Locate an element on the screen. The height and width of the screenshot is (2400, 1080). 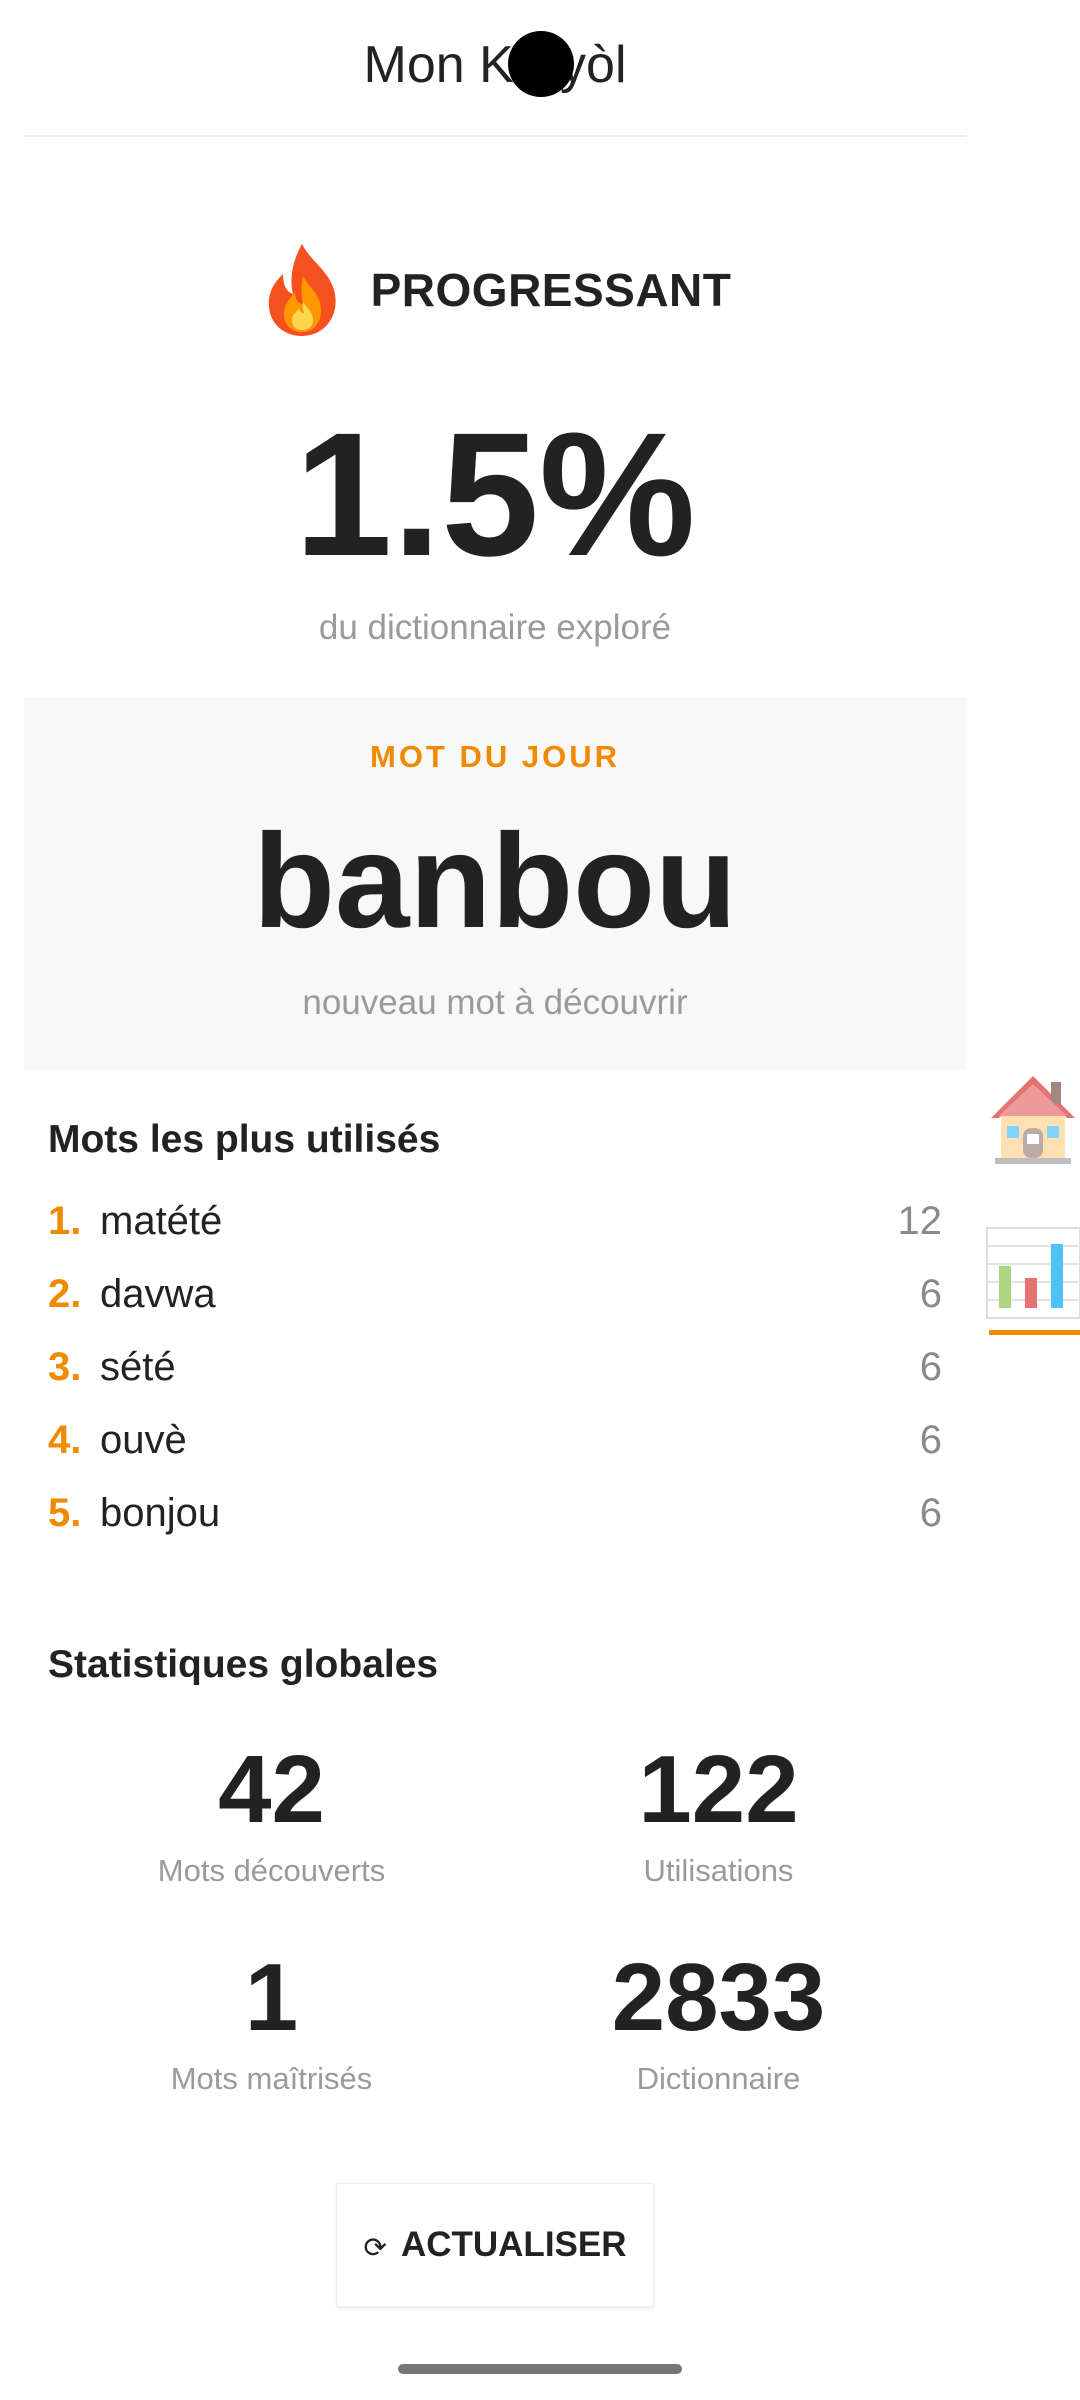
word-text: matété is located at coordinates (161, 1221).